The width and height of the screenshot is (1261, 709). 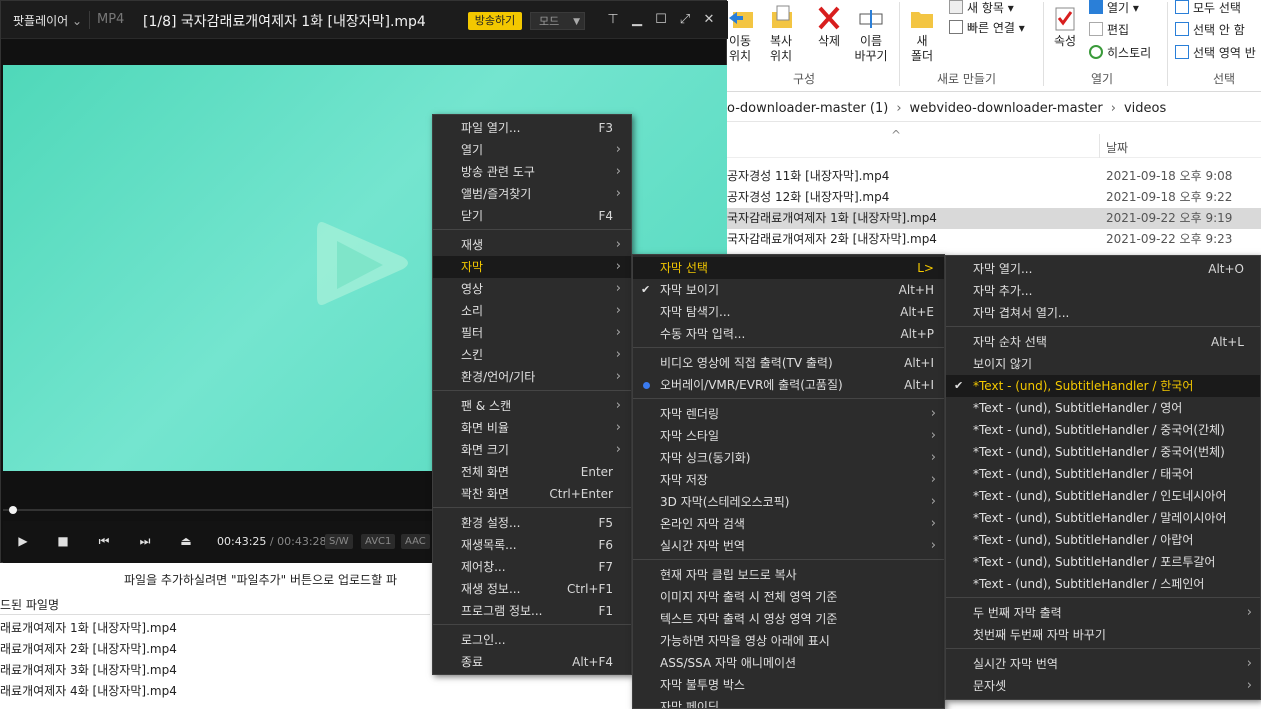 I want to click on history-button: 히스토리, so click(x=1120, y=53).